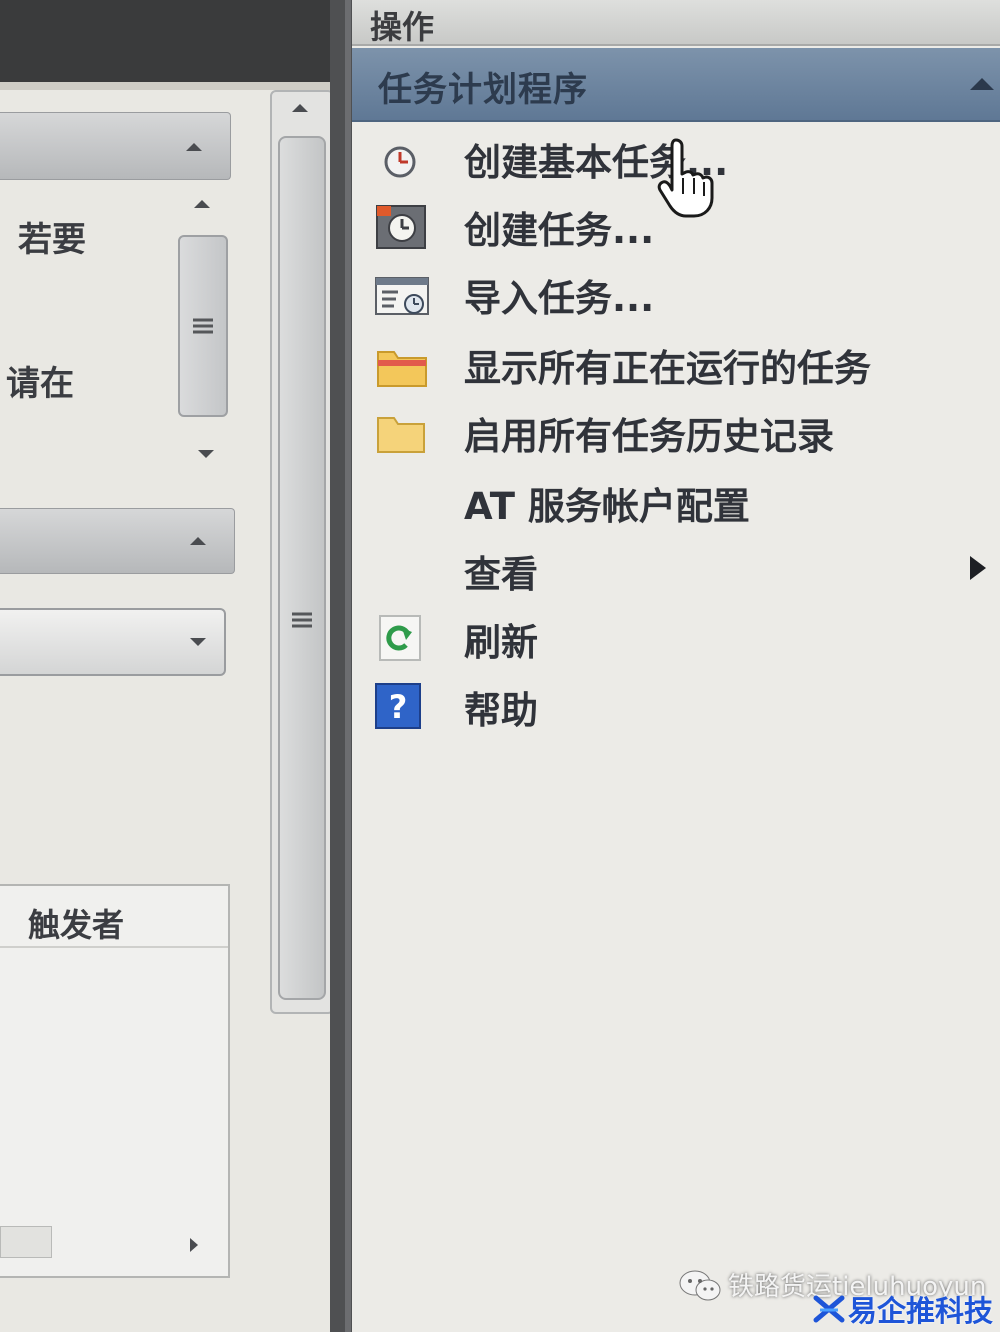 The width and height of the screenshot is (1000, 1332). I want to click on brand-logo-icon, so click(829, 1309).